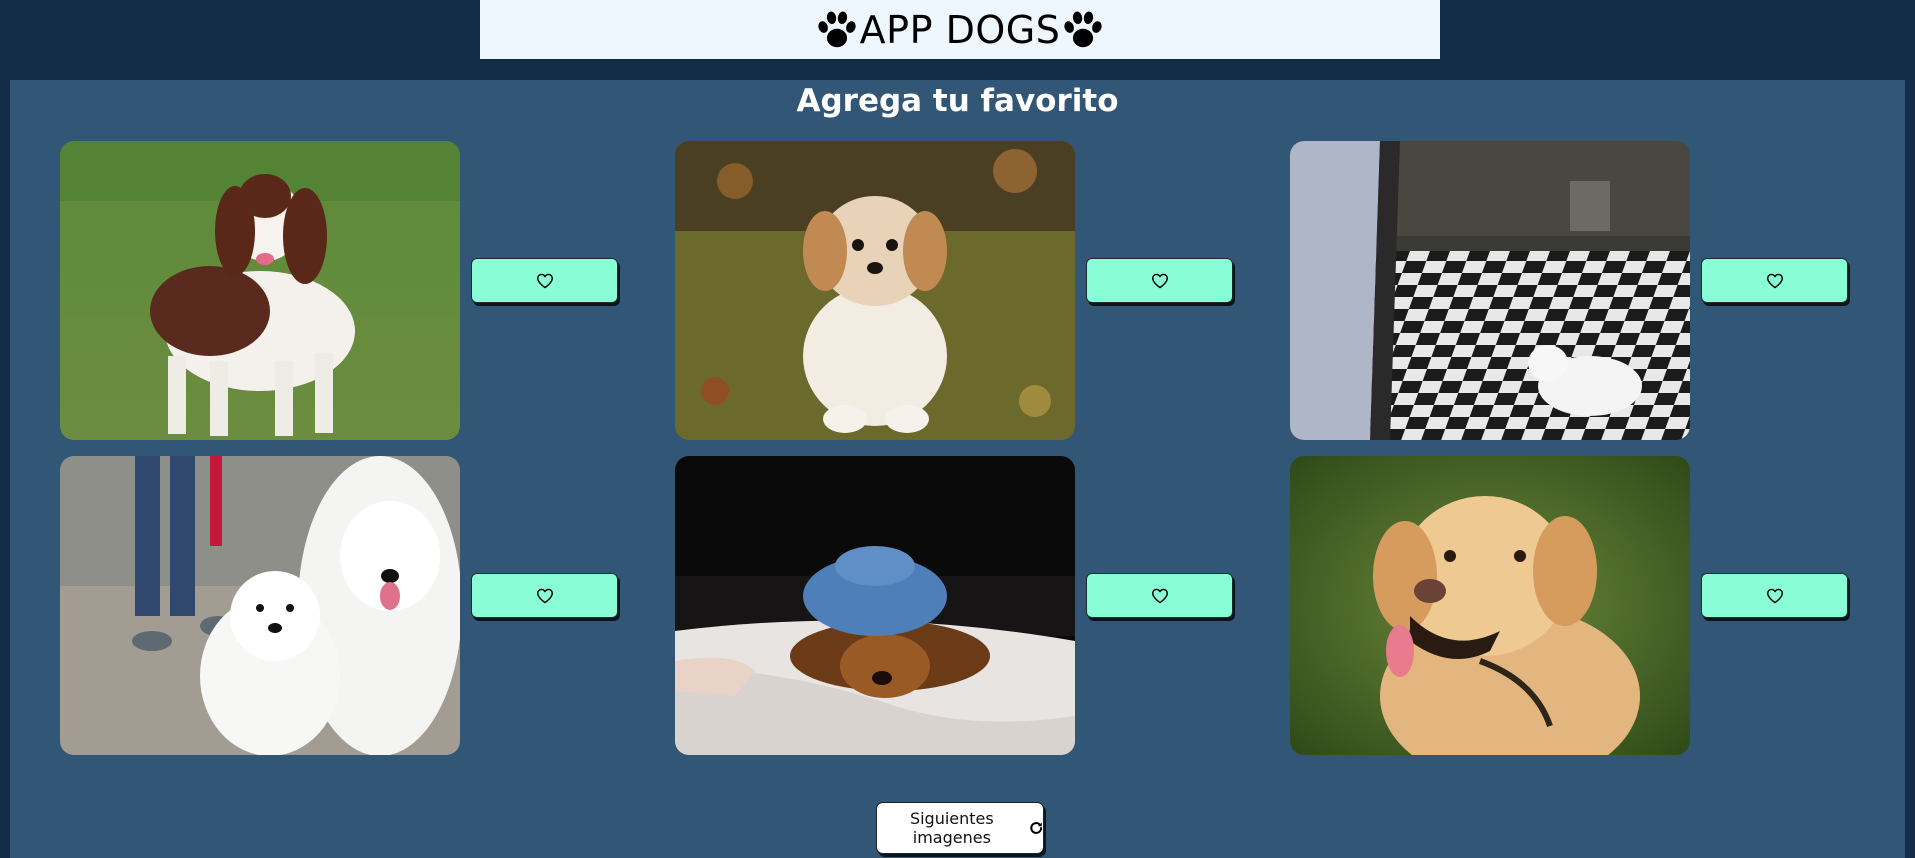 This screenshot has width=1915, height=858. What do you see at coordinates (875, 290) in the screenshot?
I see `dog-image-puppy` at bounding box center [875, 290].